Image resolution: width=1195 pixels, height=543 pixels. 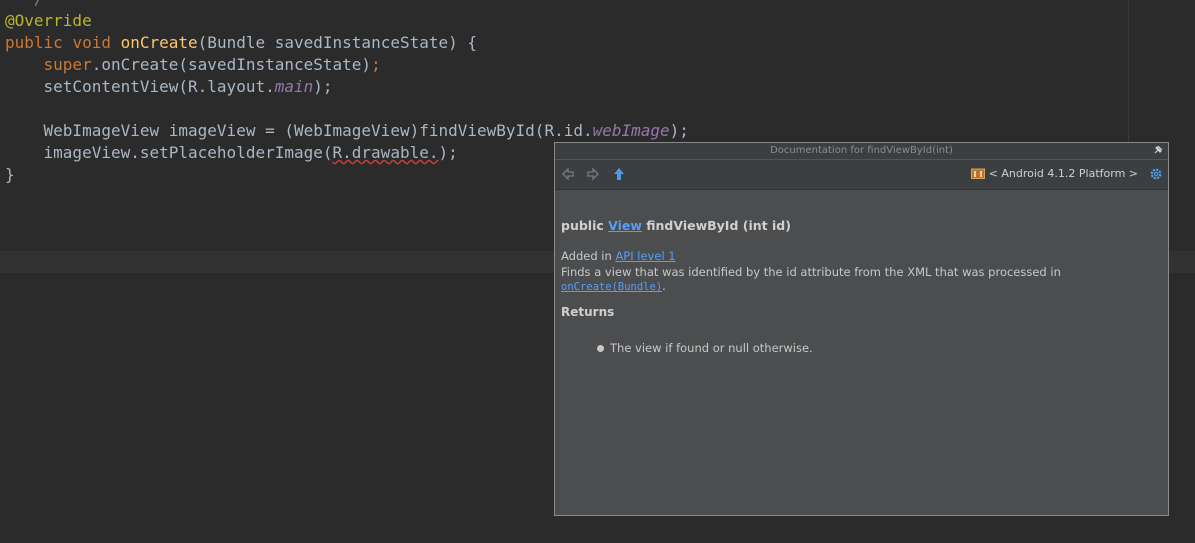 What do you see at coordinates (193, 65) in the screenshot?
I see `code-line-super-call: super.onCreate(savedInstanceState);` at bounding box center [193, 65].